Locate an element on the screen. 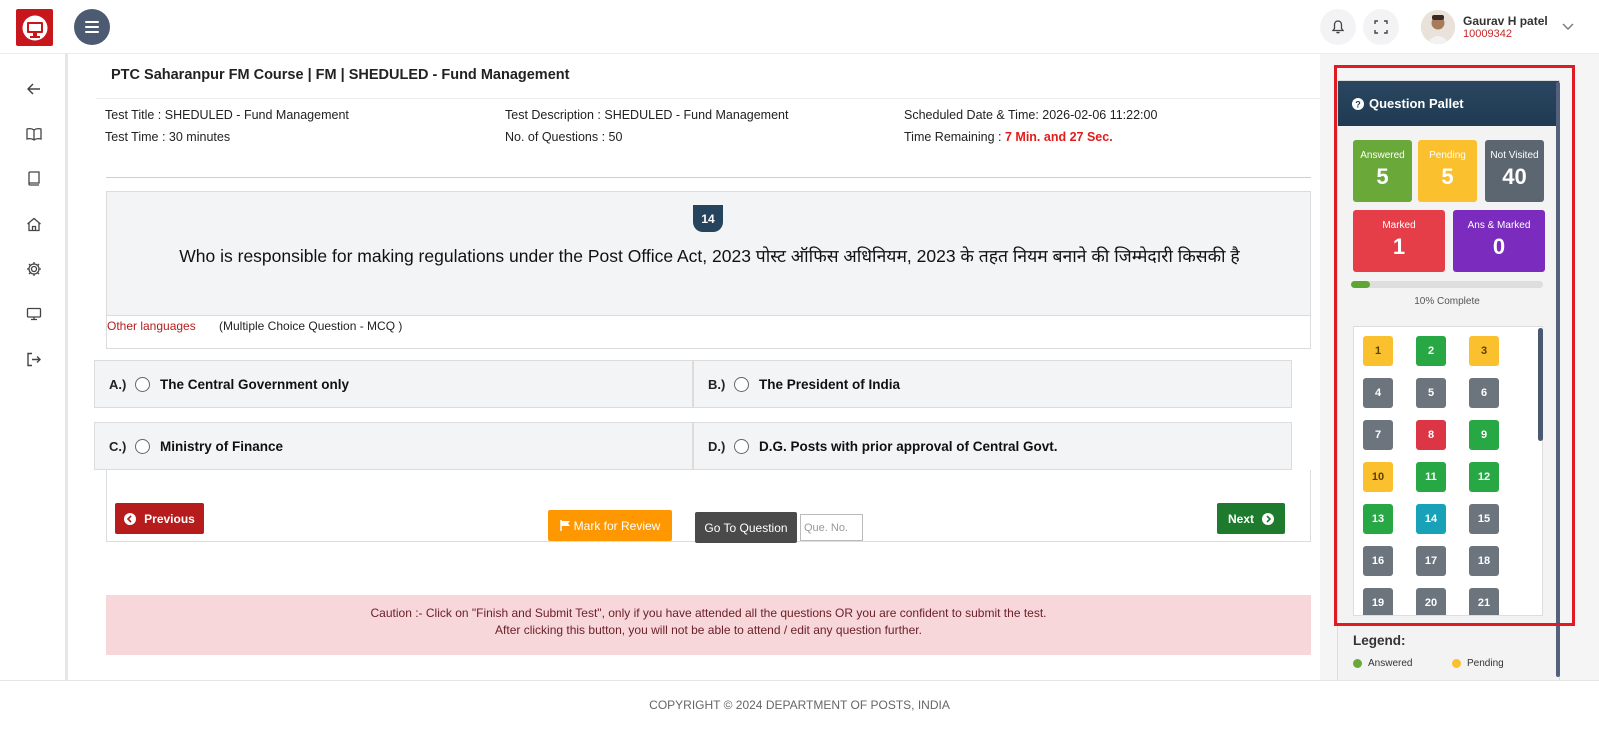  question-button-6: 6 is located at coordinates (1484, 393).